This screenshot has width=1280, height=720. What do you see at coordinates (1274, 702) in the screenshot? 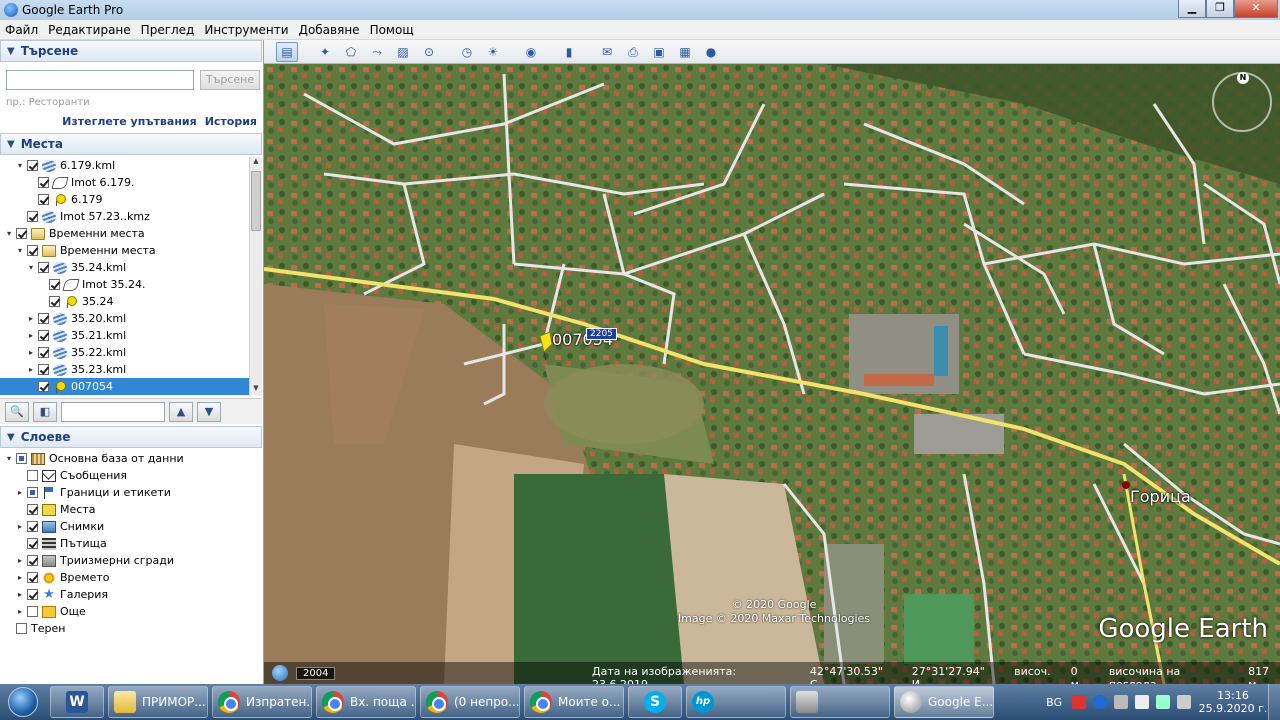
I see `show-desktop-button` at bounding box center [1274, 702].